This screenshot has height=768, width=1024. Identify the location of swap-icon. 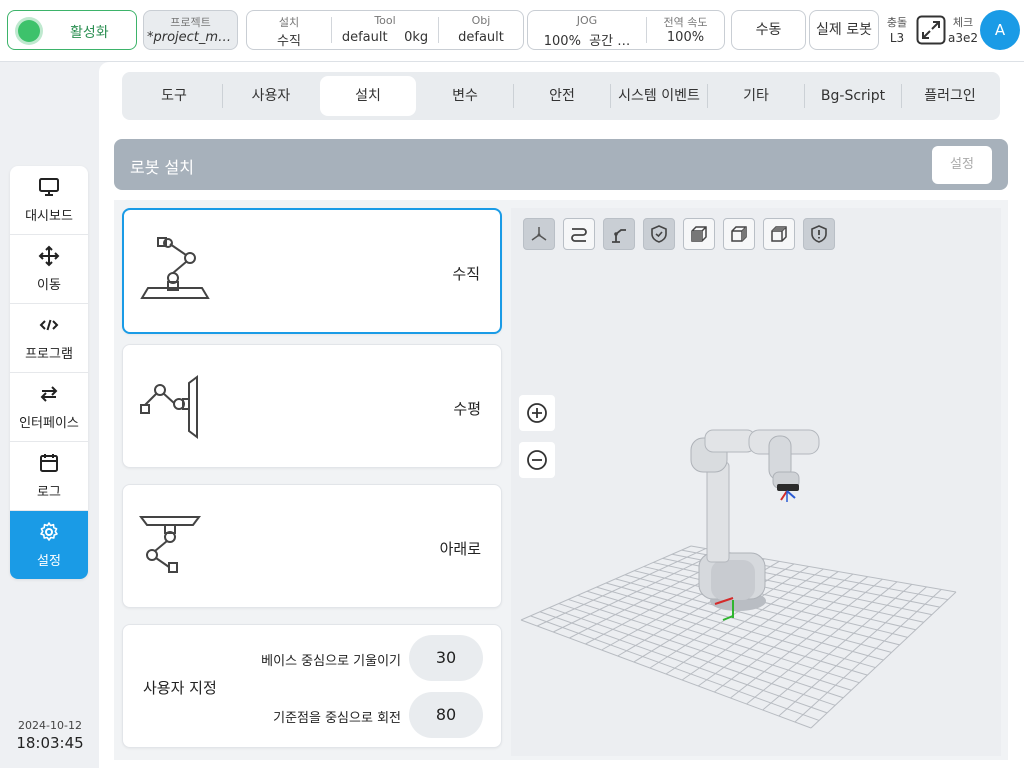
(49, 394).